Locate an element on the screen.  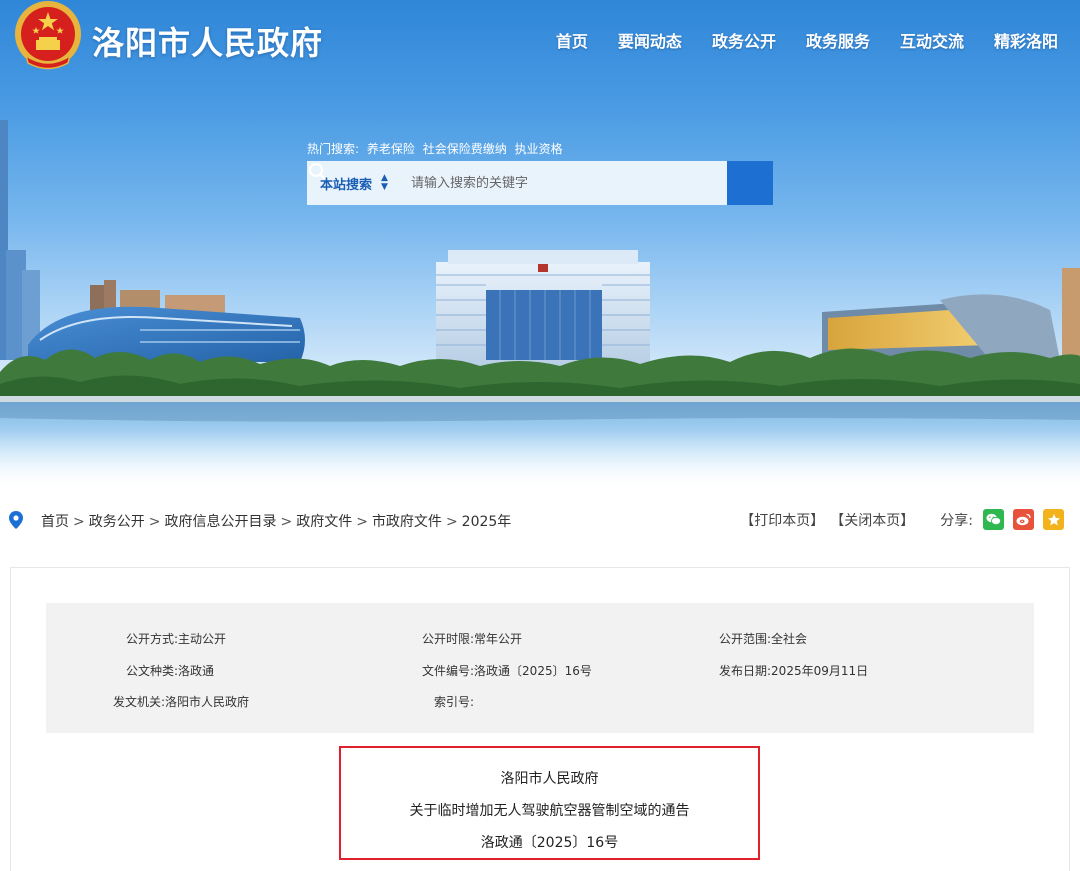
meta-document-type: 公文种类:洛政通 is located at coordinates (170, 671).